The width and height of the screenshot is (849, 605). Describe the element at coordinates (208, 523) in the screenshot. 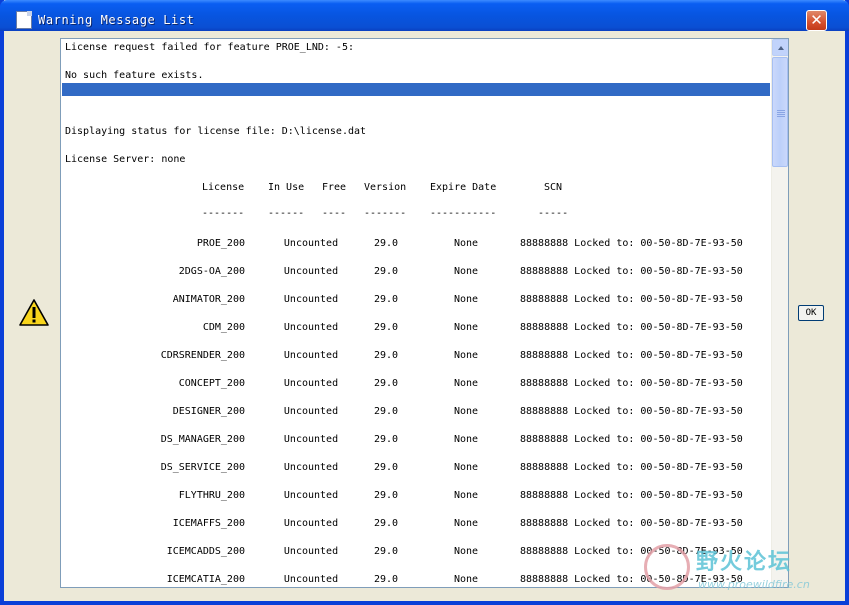

I see `license-name-cell: ICEMAFFS_200` at that location.